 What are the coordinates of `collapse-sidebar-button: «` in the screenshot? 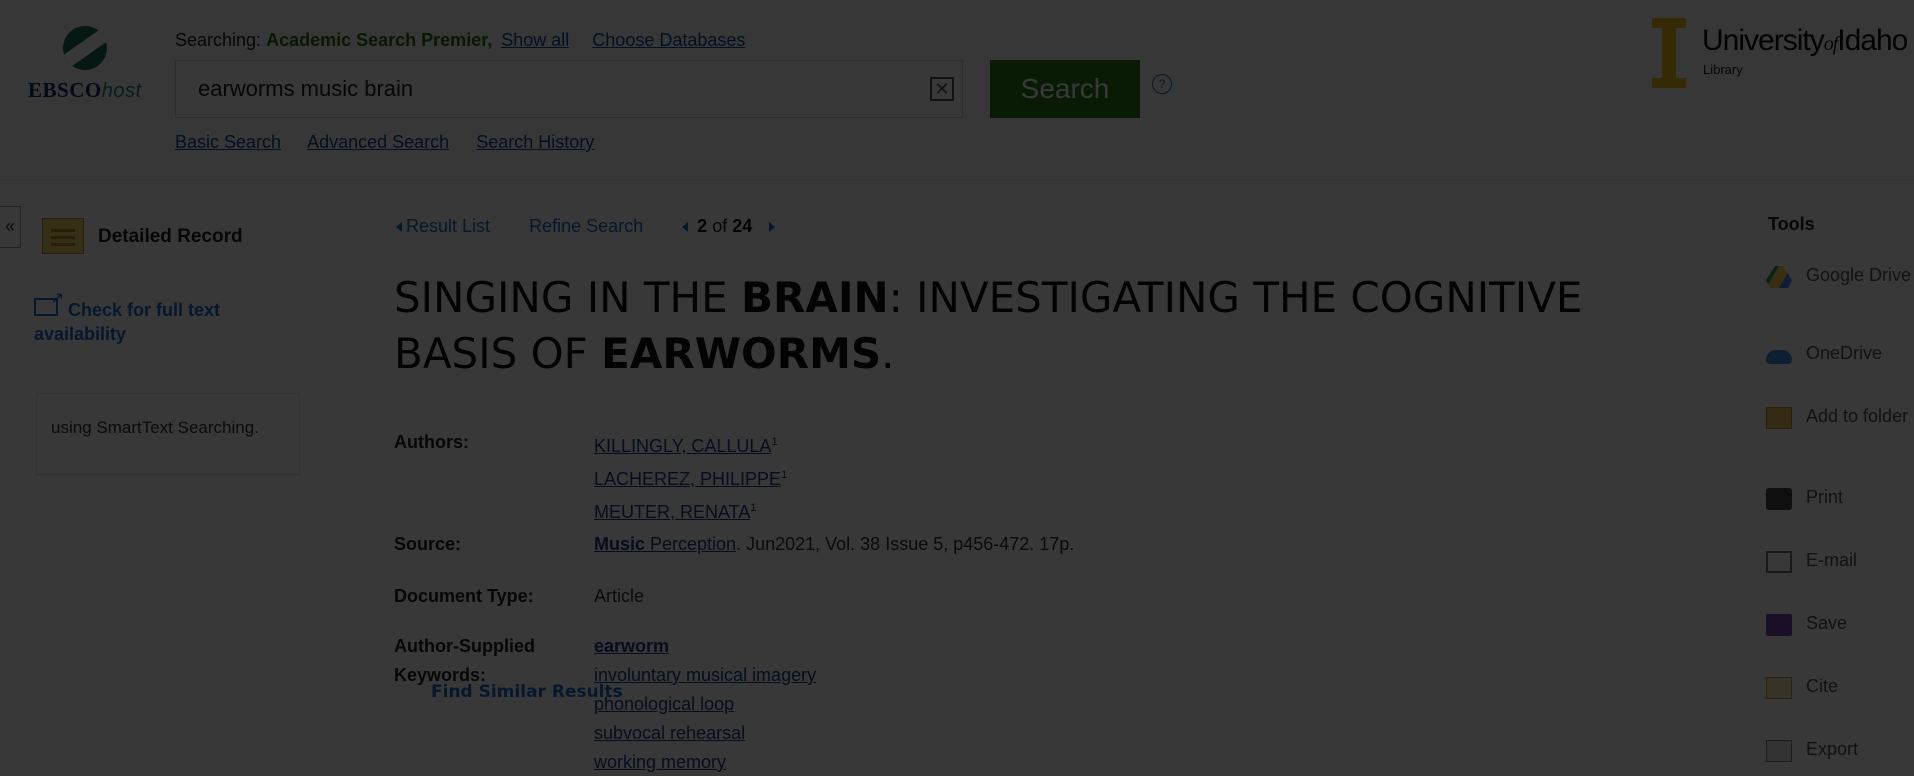 It's located at (10, 227).